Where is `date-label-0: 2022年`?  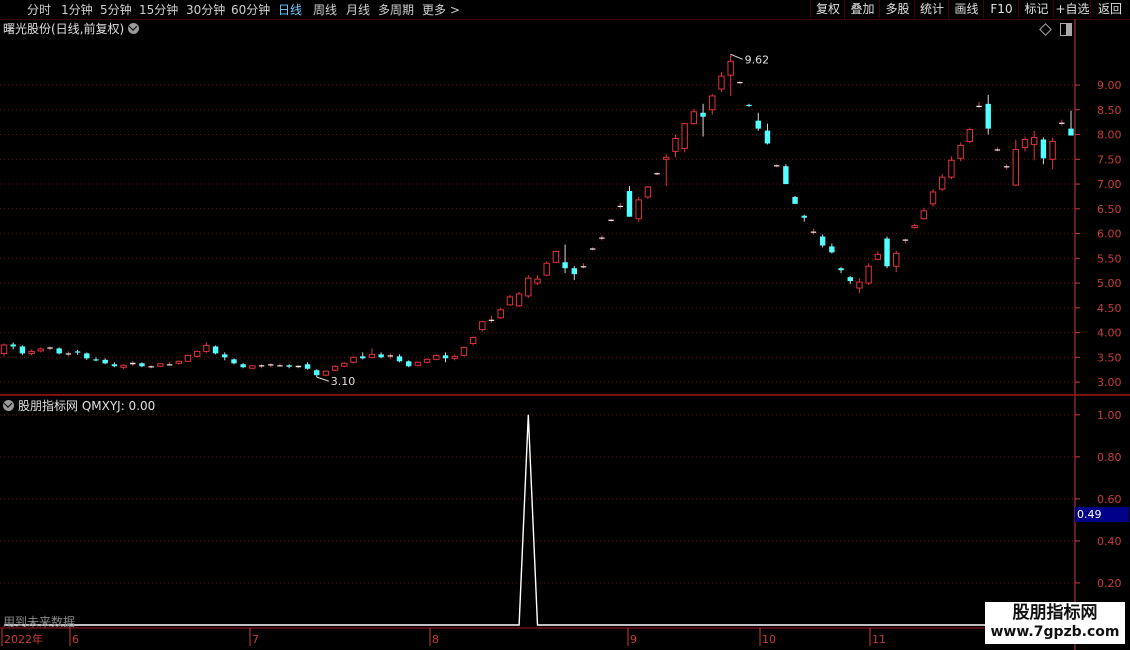 date-label-0: 2022年 is located at coordinates (23, 639).